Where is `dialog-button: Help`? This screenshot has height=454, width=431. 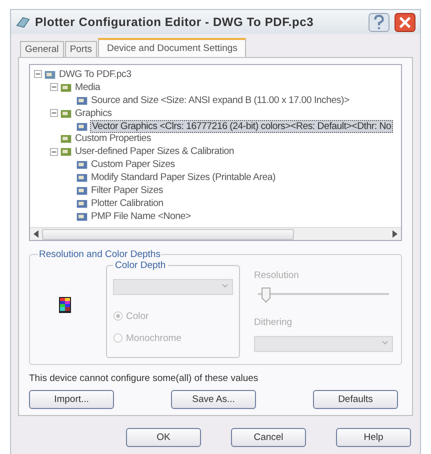
dialog-button: Help is located at coordinates (373, 437).